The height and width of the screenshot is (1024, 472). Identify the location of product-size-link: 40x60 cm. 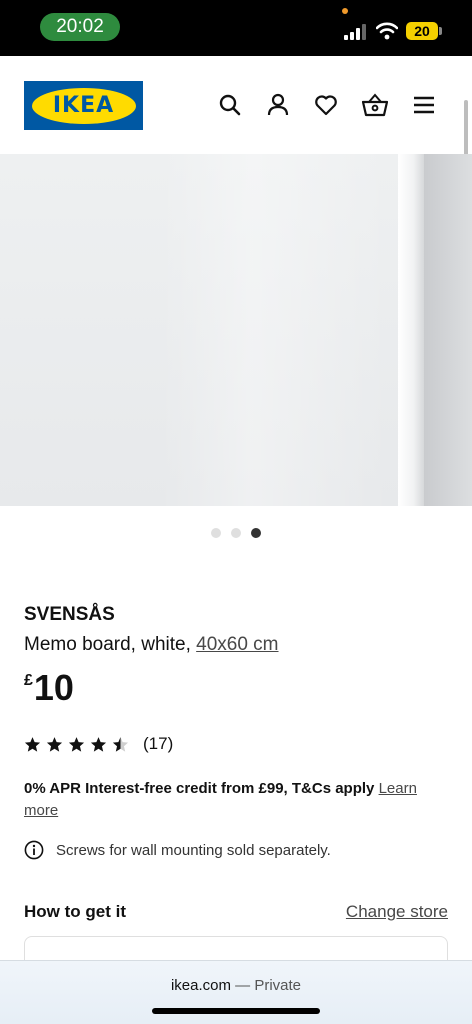
(237, 644).